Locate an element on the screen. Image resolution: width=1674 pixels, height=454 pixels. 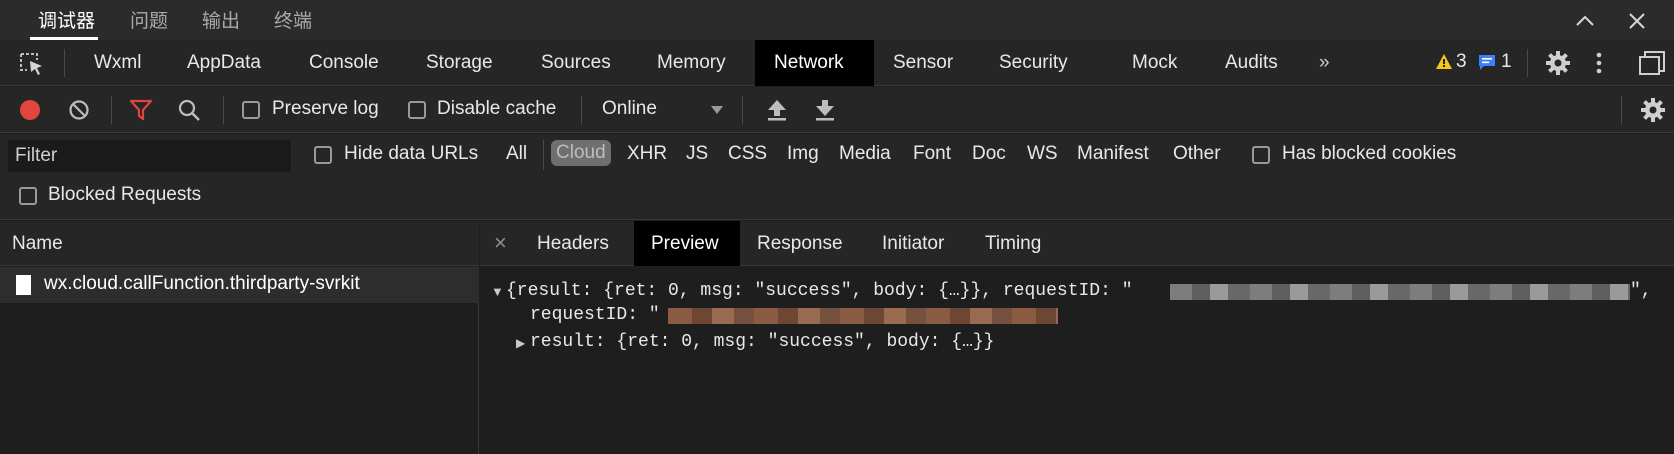
settings-gear-icon is located at coordinates (1558, 66).